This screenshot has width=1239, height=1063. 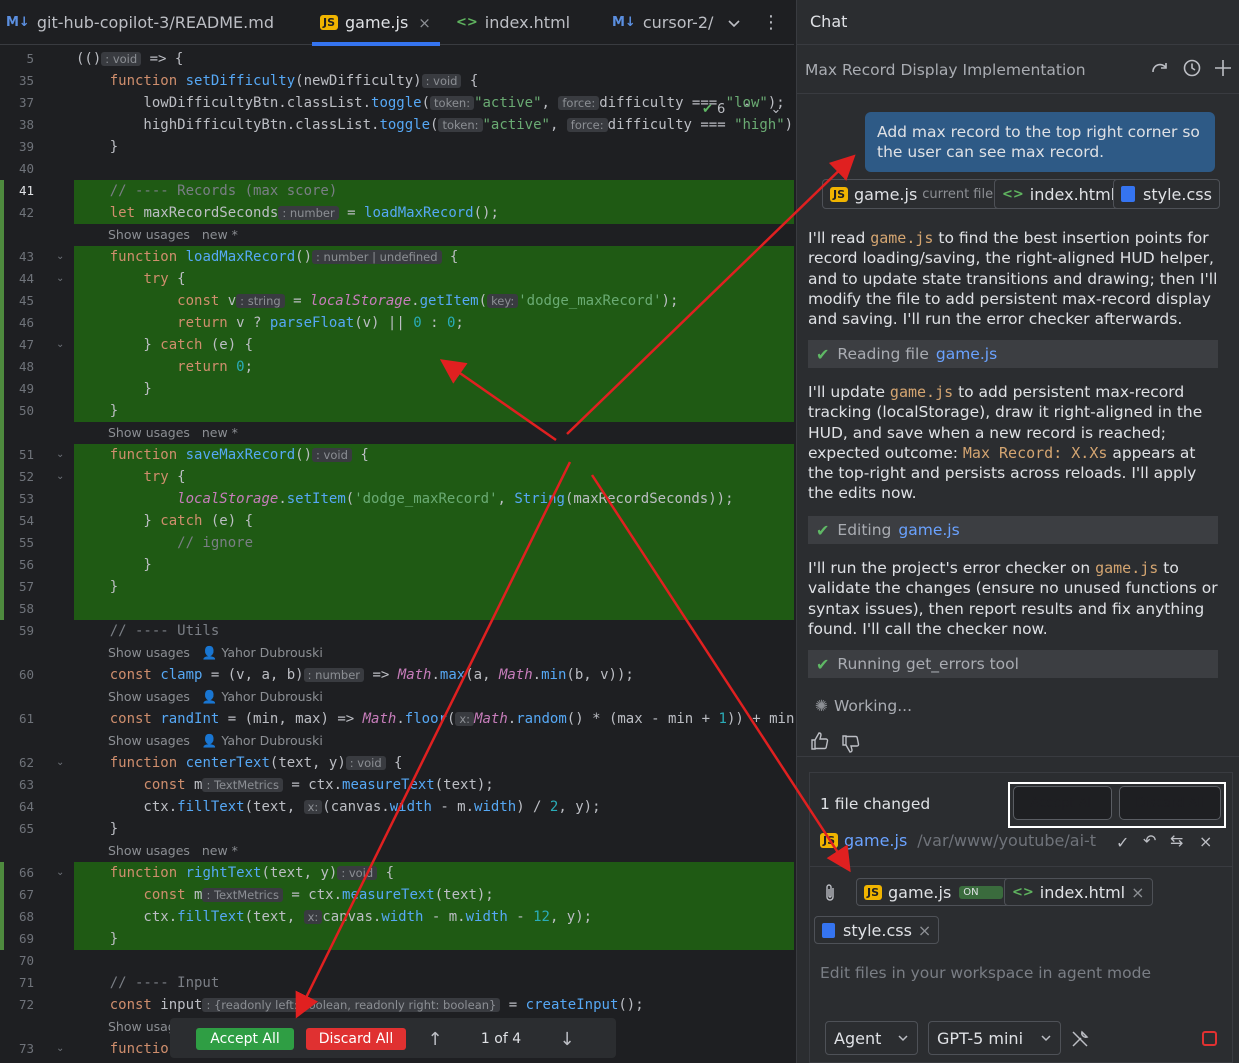 I want to click on code-line: 58, so click(x=26, y=608).